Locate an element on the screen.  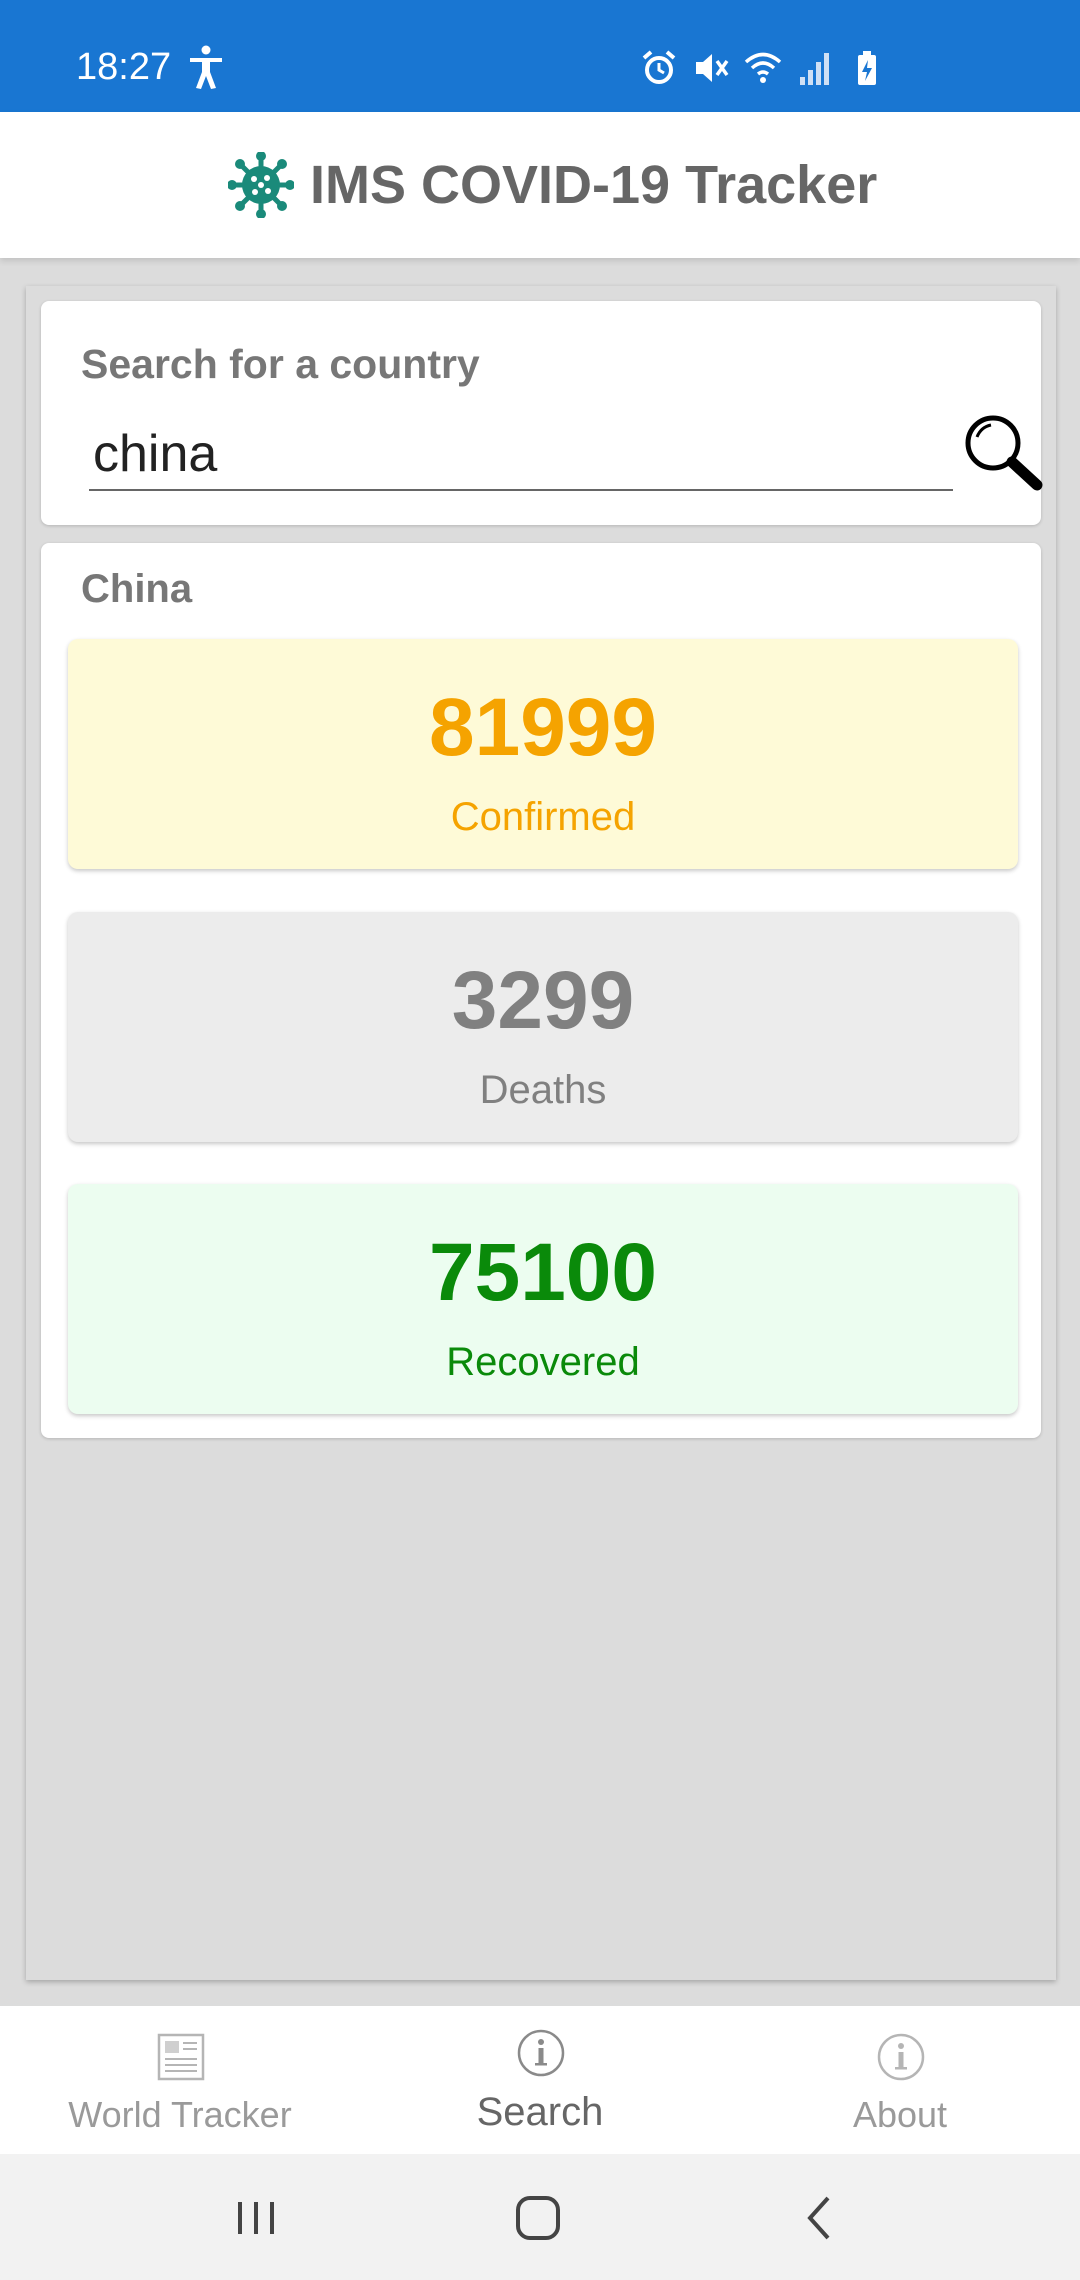
tab-about: About is located at coordinates (900, 2080).